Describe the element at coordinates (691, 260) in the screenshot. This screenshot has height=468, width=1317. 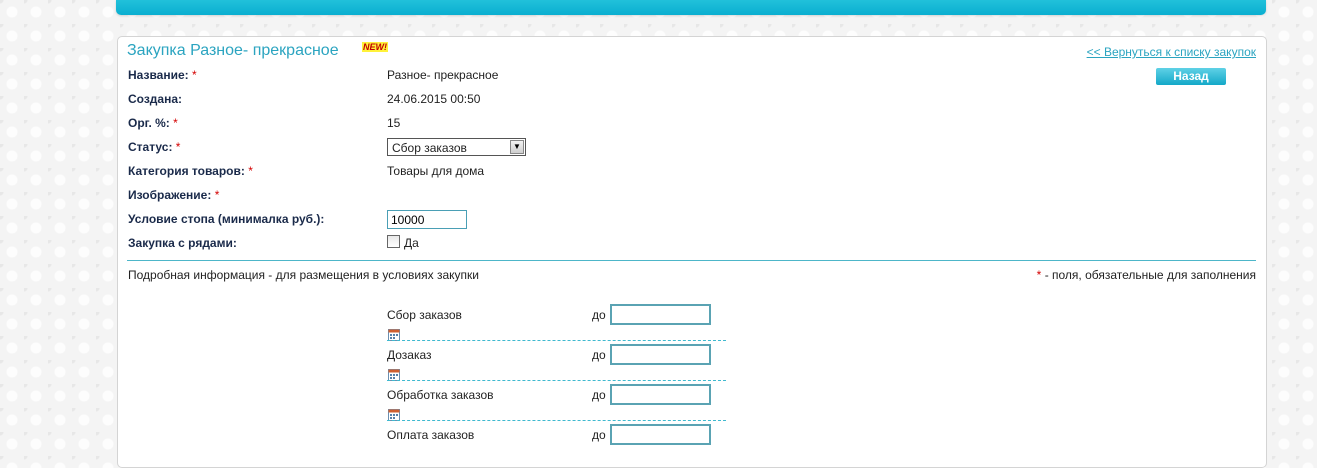
I see `section-divider` at that location.